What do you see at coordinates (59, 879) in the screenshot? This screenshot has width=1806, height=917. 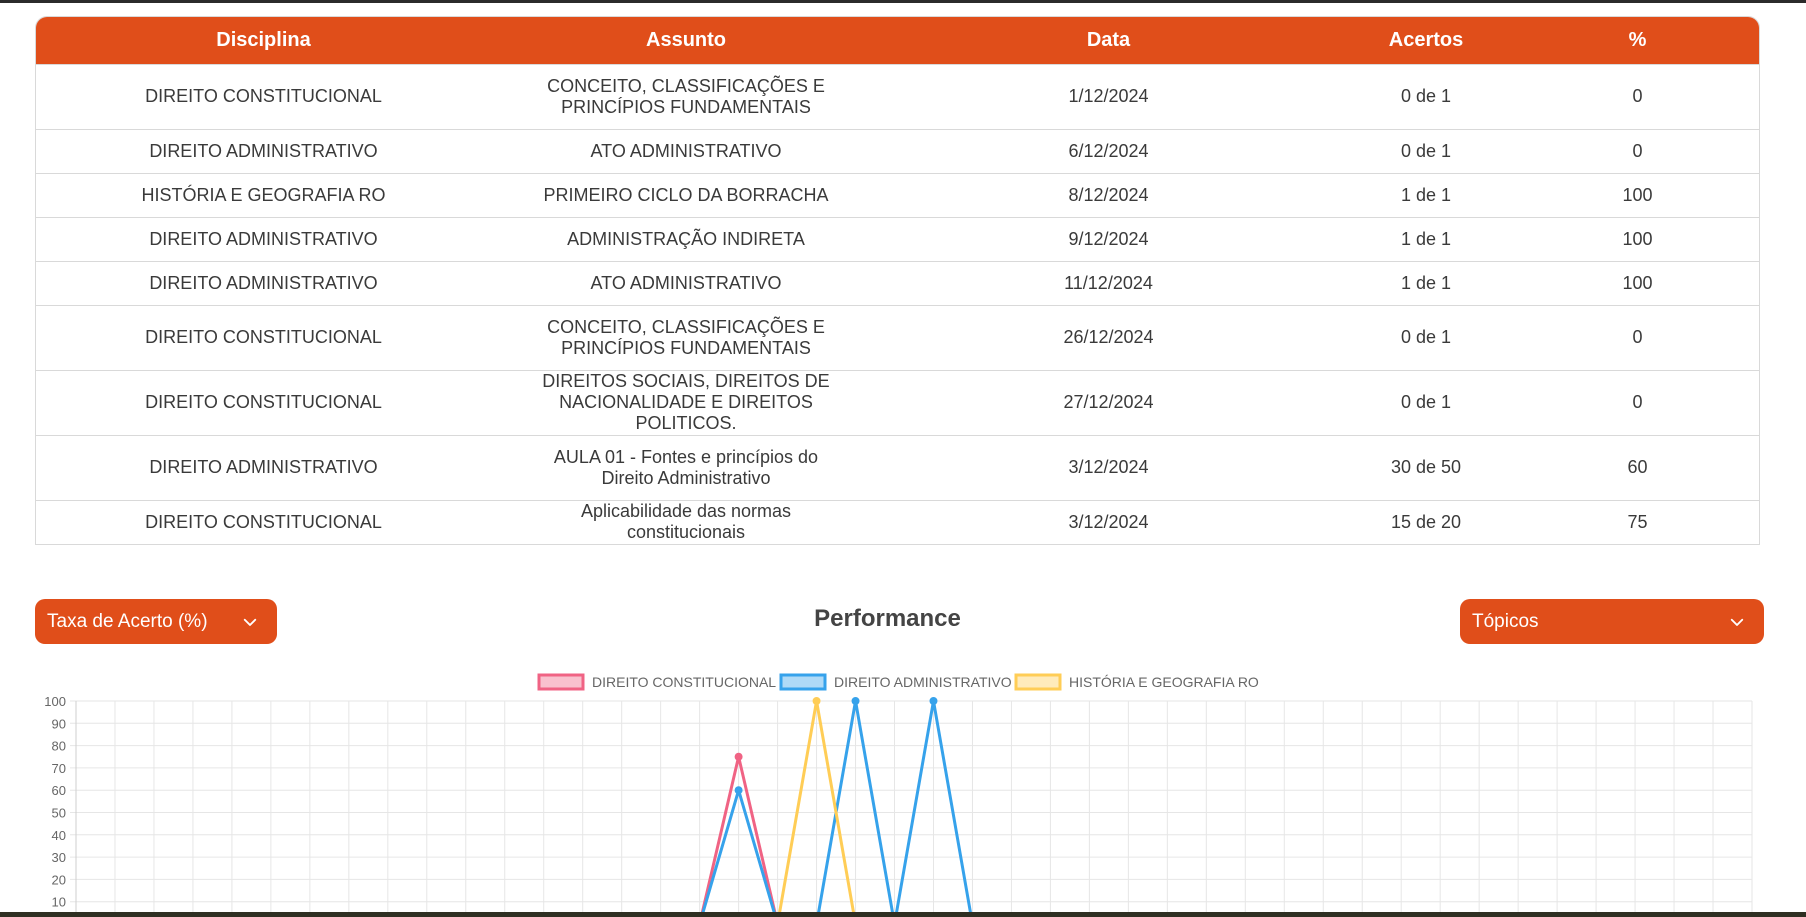 I see `y-tick-label: 20` at bounding box center [59, 879].